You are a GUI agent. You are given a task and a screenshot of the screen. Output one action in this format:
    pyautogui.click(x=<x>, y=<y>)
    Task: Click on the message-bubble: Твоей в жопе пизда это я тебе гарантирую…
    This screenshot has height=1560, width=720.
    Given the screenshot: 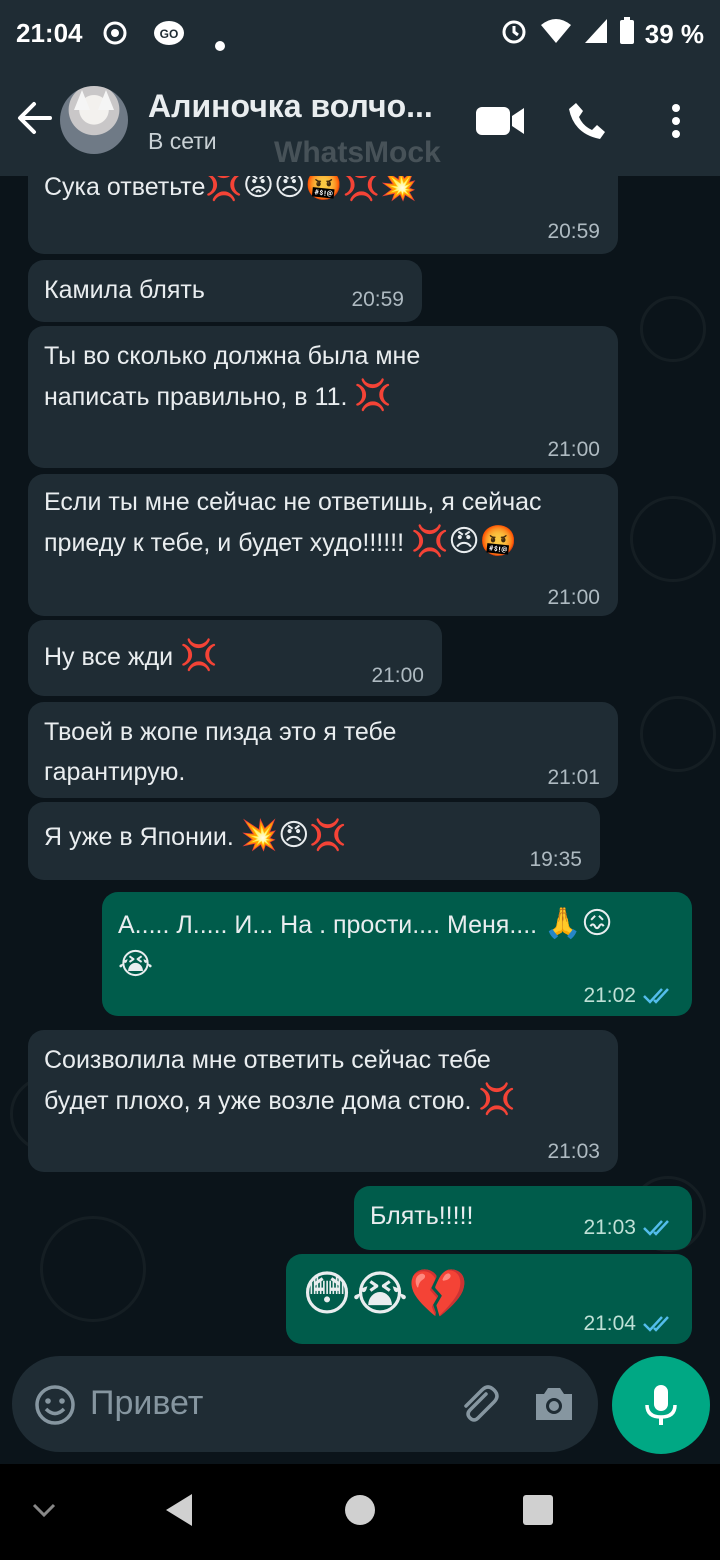 What is the action you would take?
    pyautogui.click(x=323, y=750)
    